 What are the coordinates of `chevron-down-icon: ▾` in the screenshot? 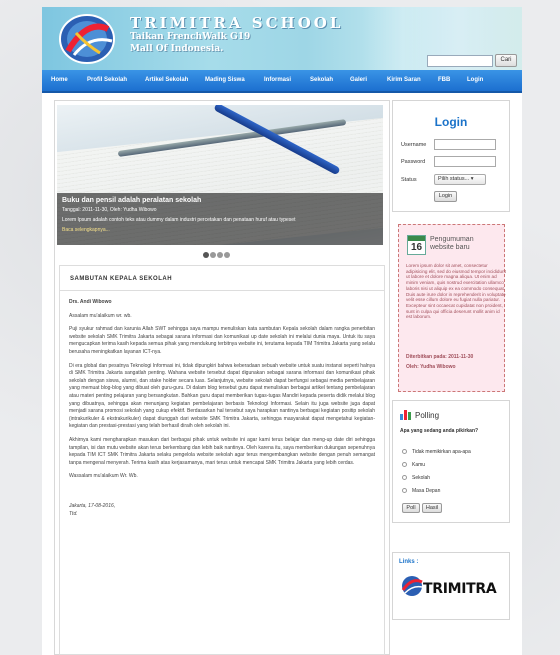 It's located at (472, 179).